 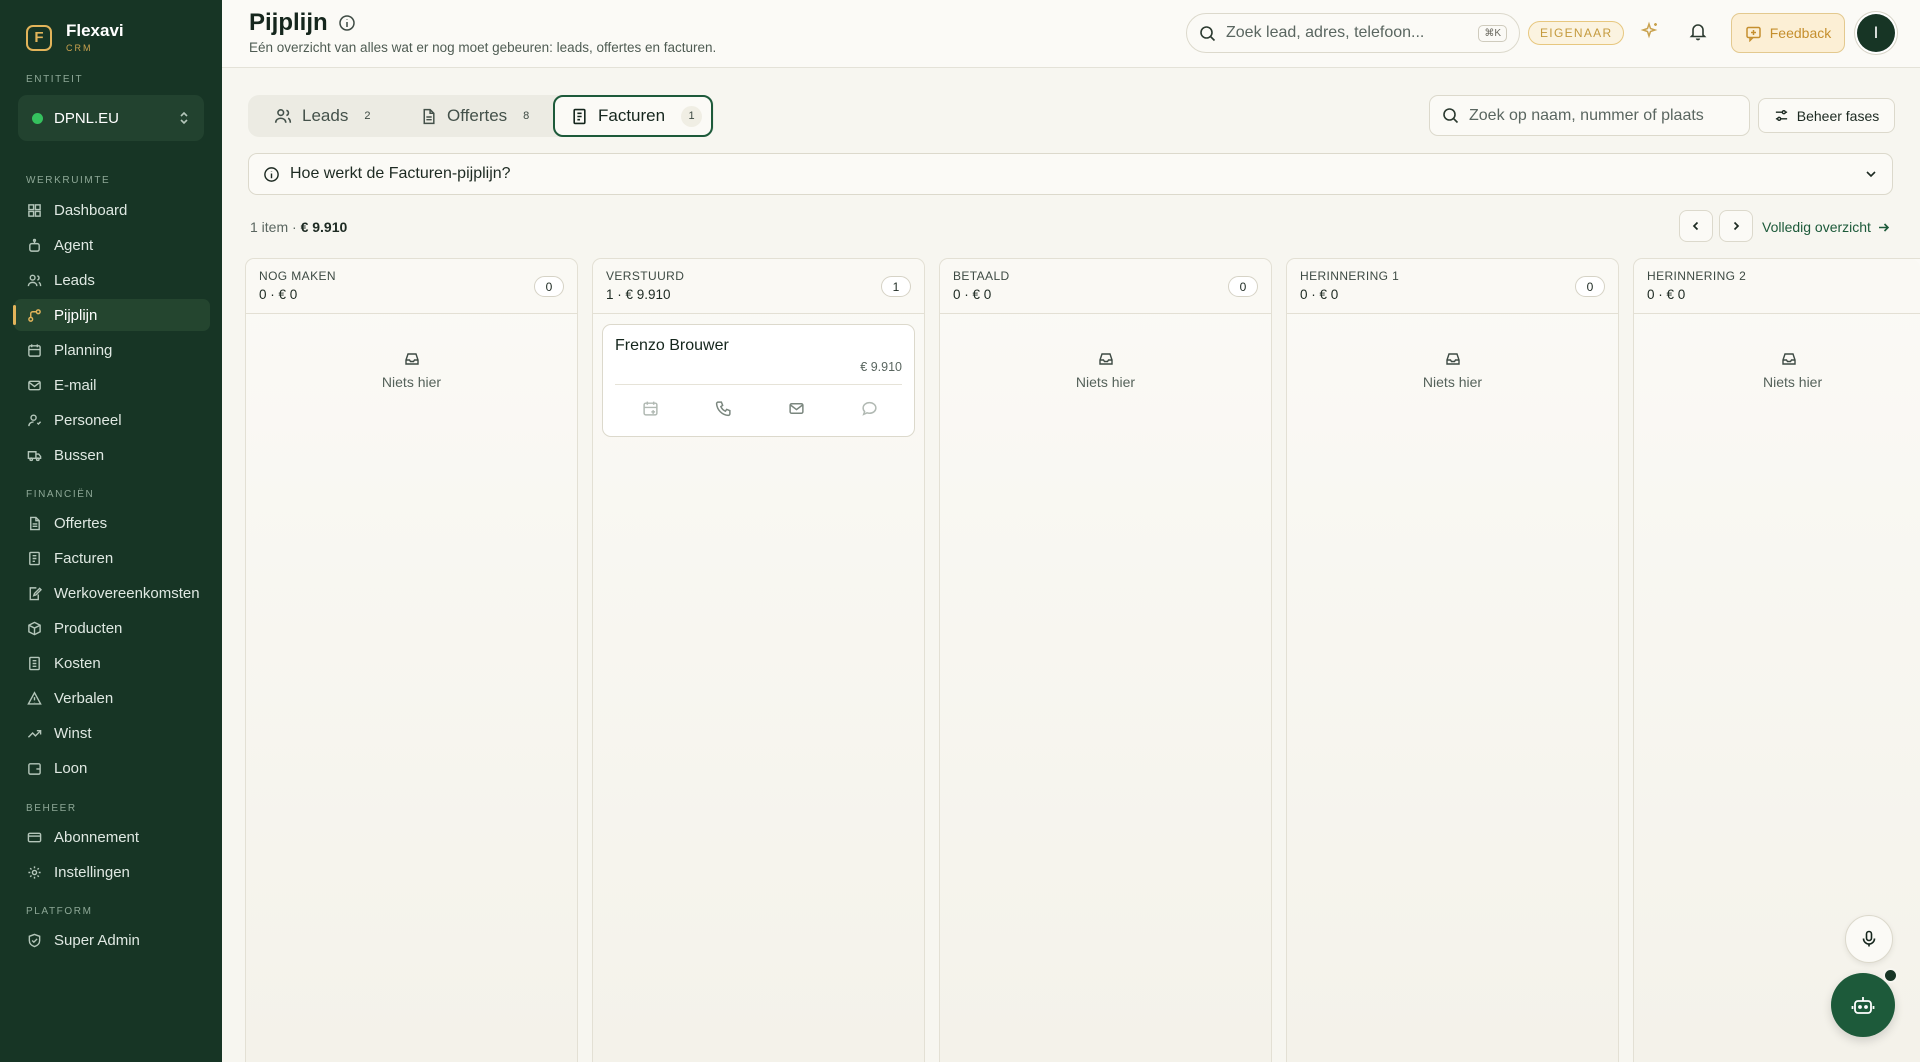 What do you see at coordinates (74, 245) in the screenshot?
I see `sidebar-item-label: Agent` at bounding box center [74, 245].